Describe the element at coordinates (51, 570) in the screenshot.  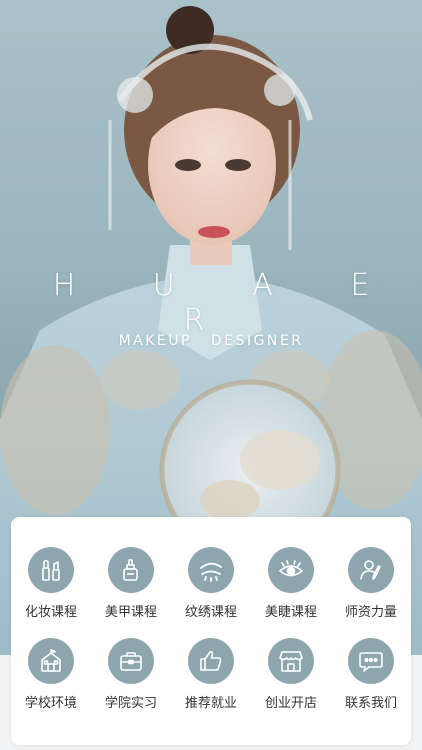
I see `cosmetics-icon` at that location.